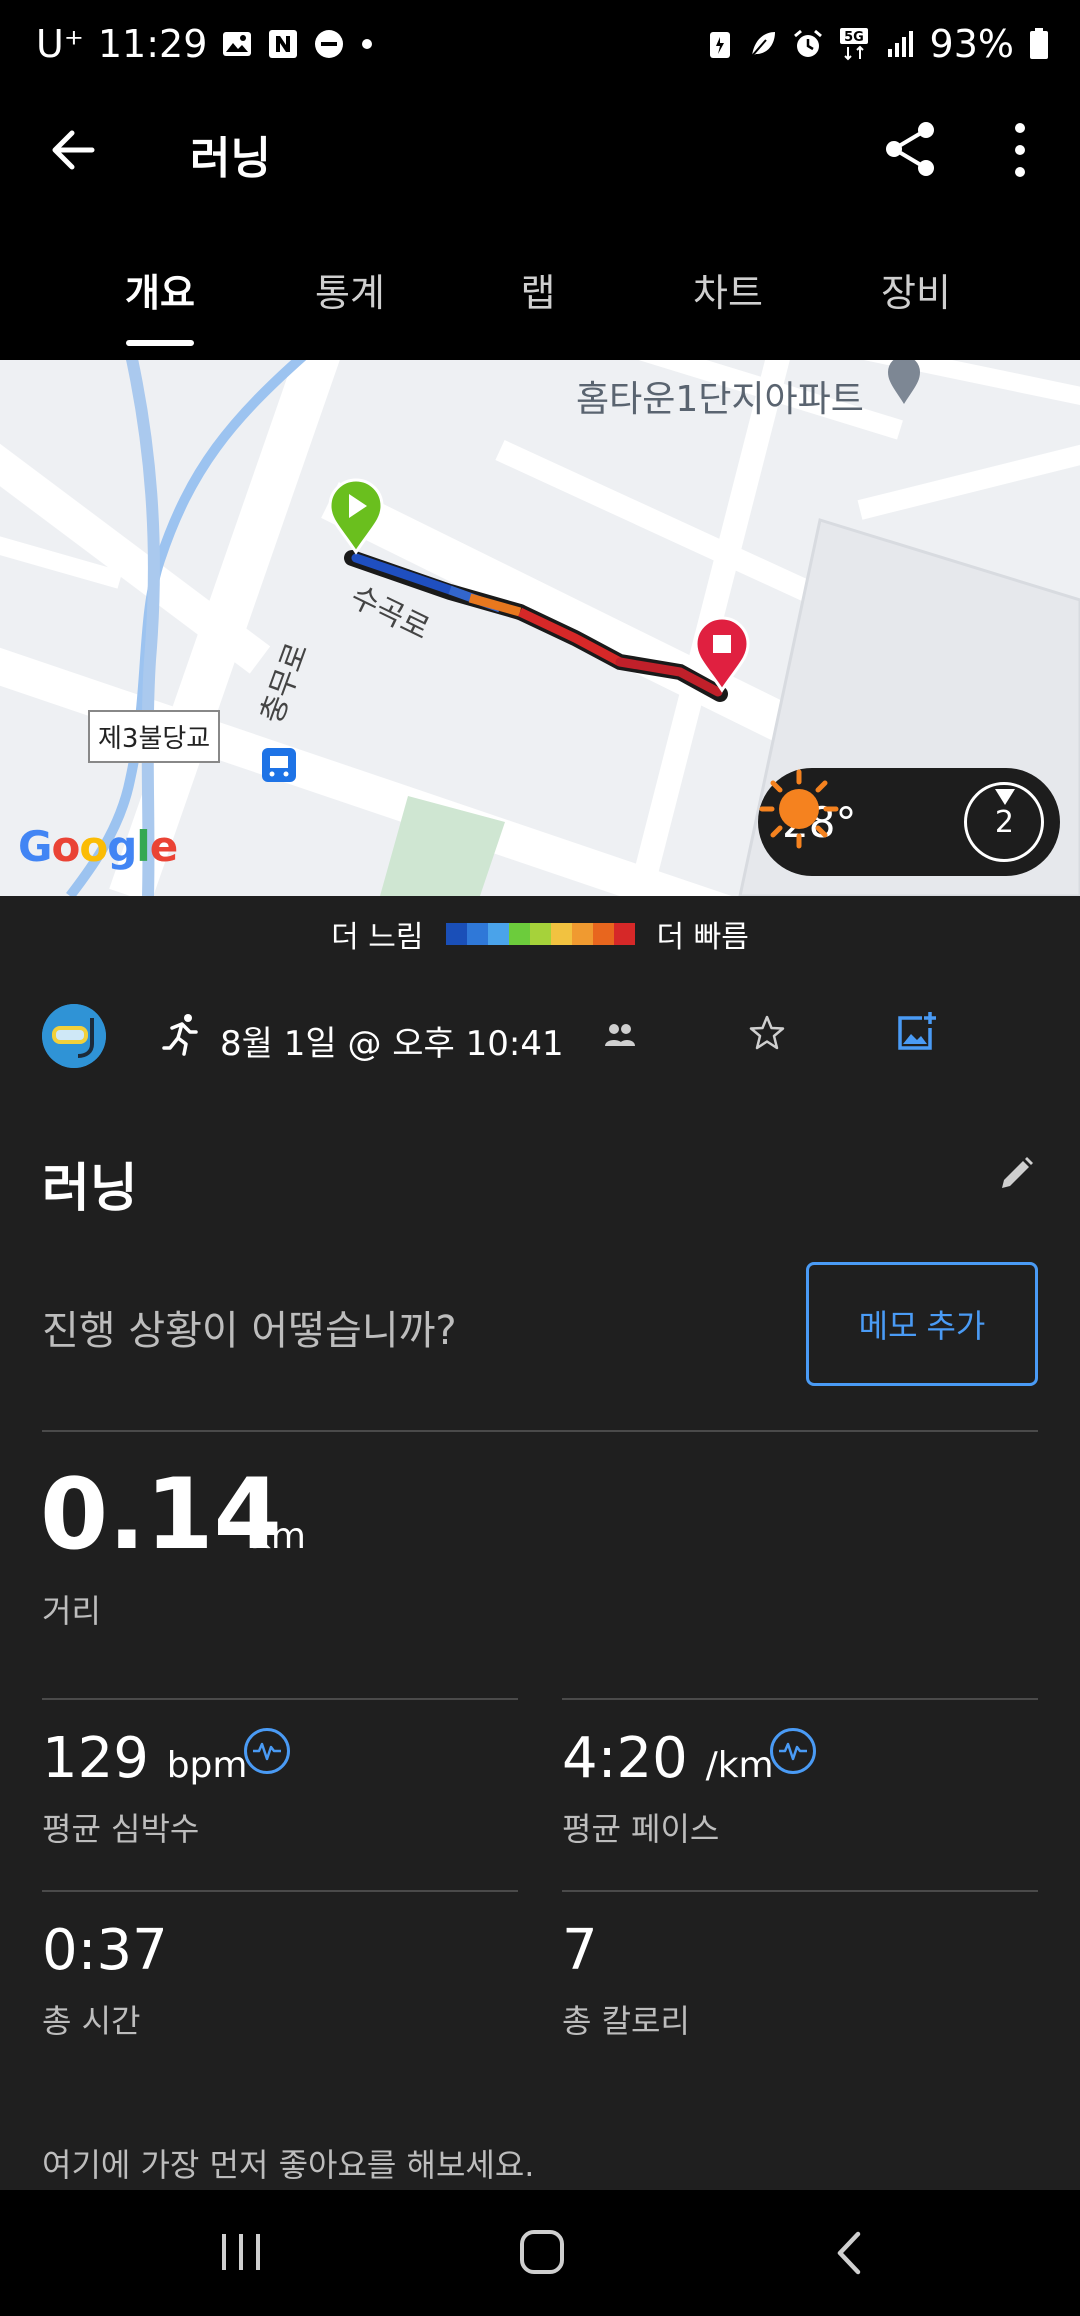 The image size is (1080, 2316). What do you see at coordinates (90, 1189) in the screenshot?
I see `activity-title: 러닝` at bounding box center [90, 1189].